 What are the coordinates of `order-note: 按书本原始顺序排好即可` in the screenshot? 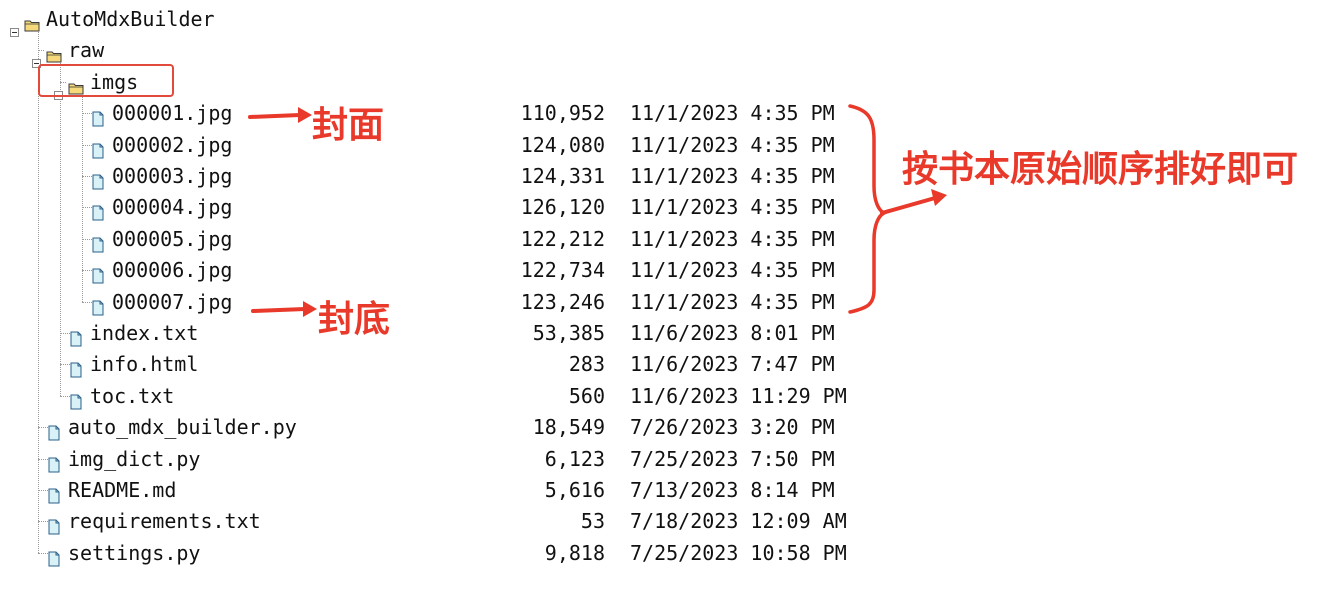 It's located at (1100, 169).